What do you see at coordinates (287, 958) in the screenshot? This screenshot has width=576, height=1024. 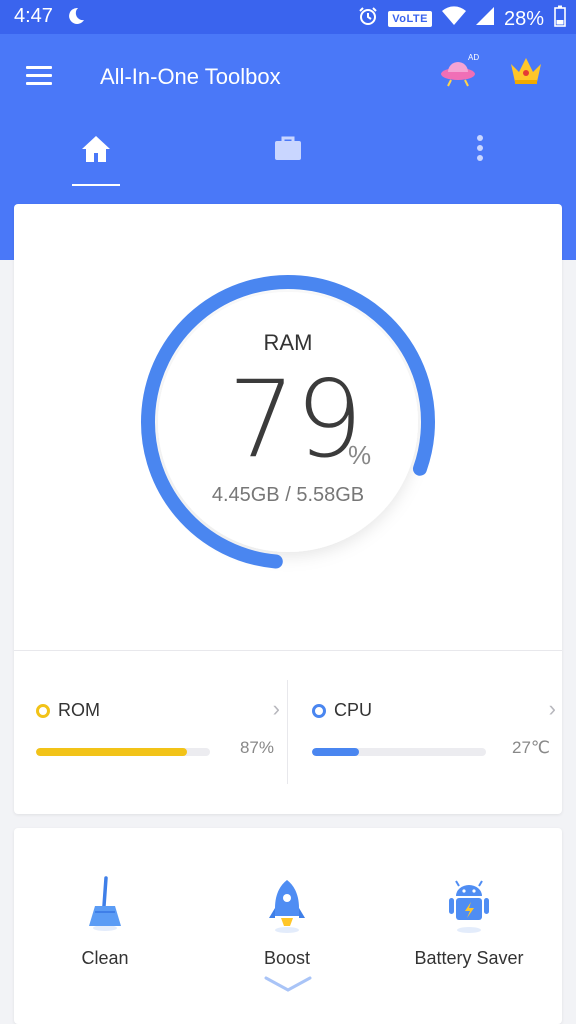 I see `boost-label: Boost` at bounding box center [287, 958].